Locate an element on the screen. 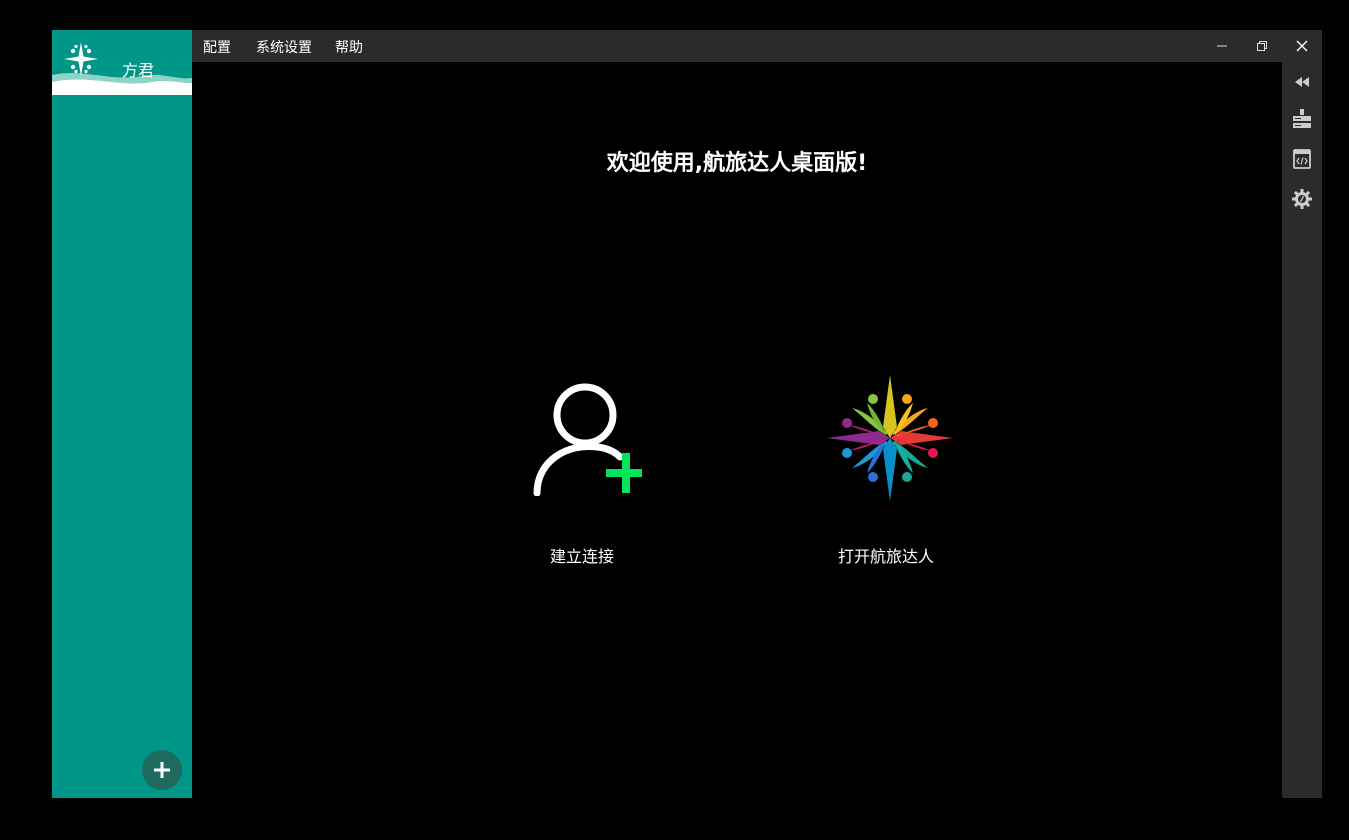 This screenshot has height=840, width=1349. restore-button is located at coordinates (1262, 46).